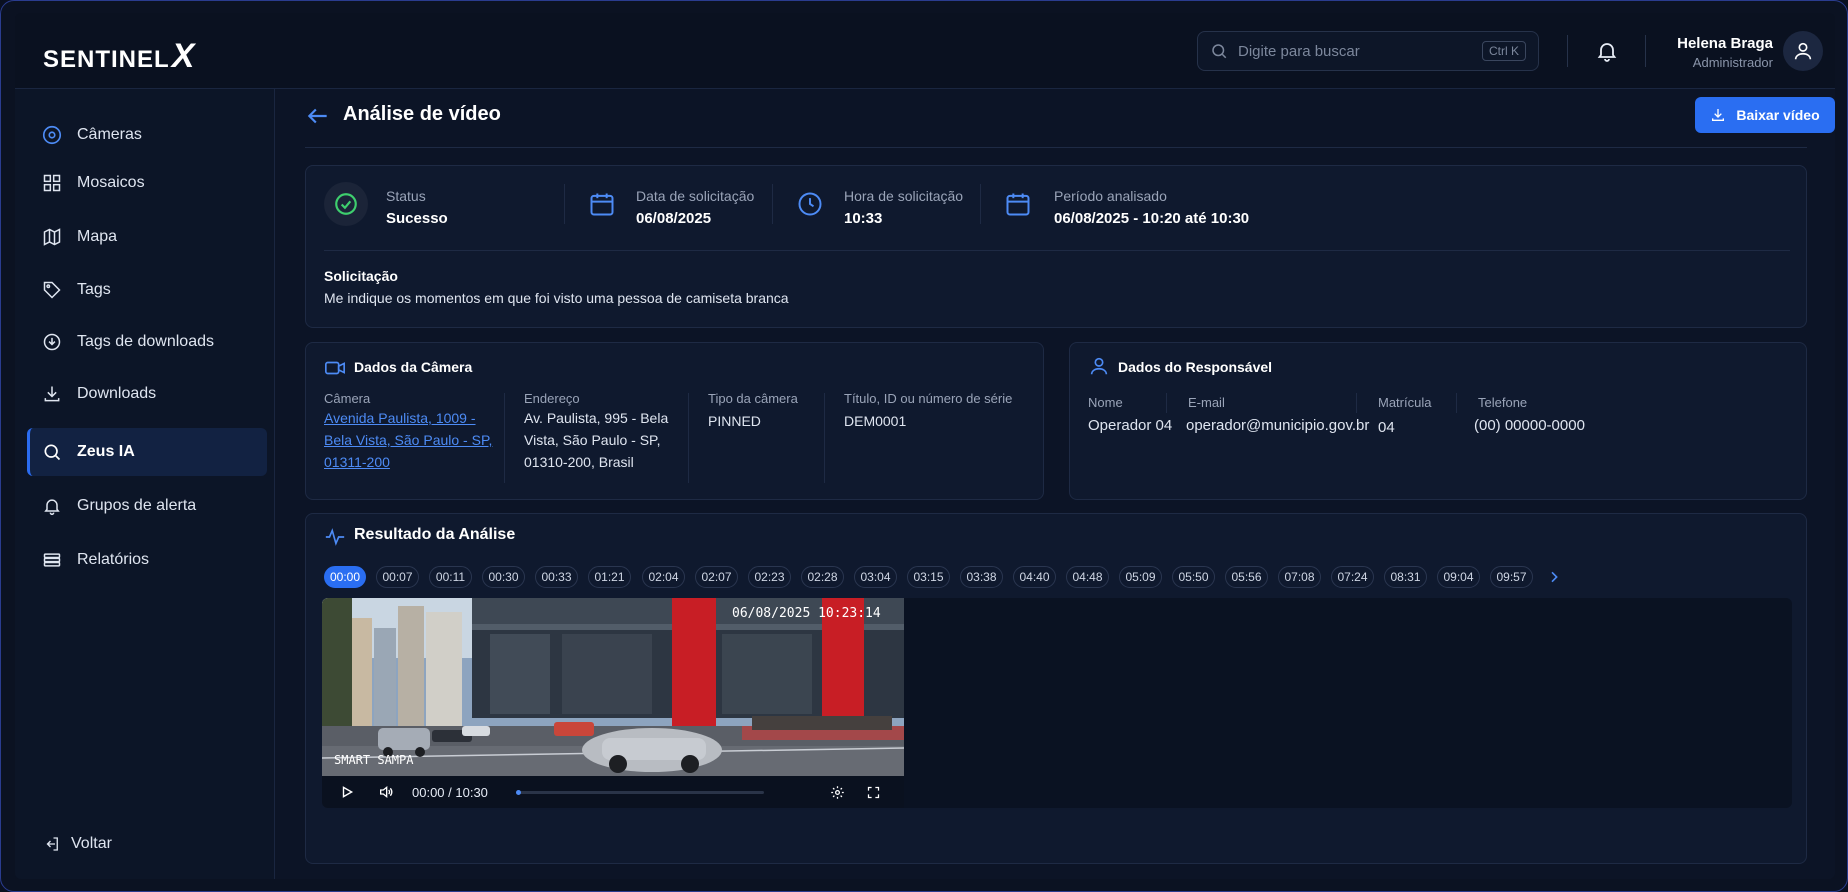  I want to click on volume-icon, so click(386, 792).